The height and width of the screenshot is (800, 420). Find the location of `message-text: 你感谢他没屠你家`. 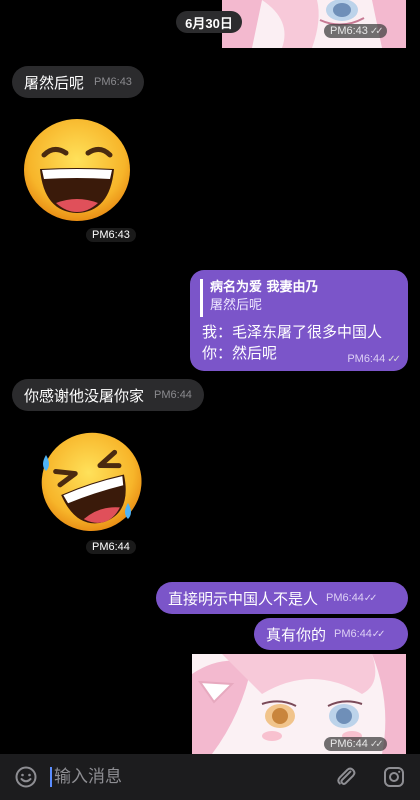

message-text: 你感谢他没屠你家 is located at coordinates (84, 395).